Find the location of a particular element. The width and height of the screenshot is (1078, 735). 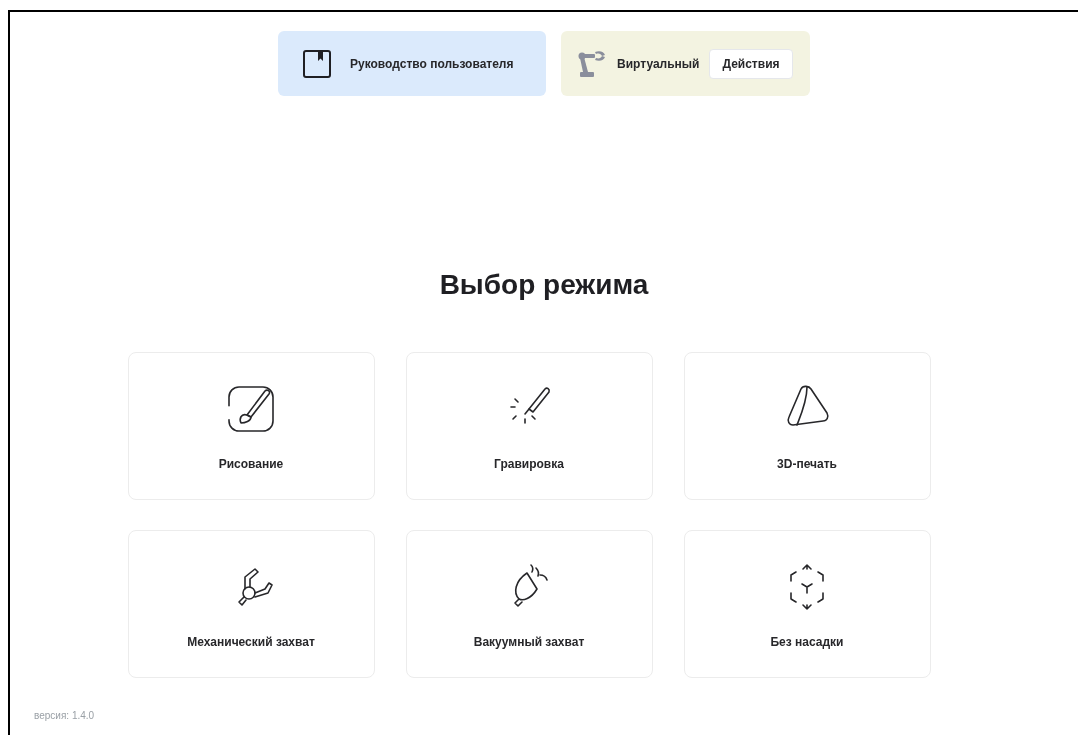

robot-arm-icon is located at coordinates (592, 63).